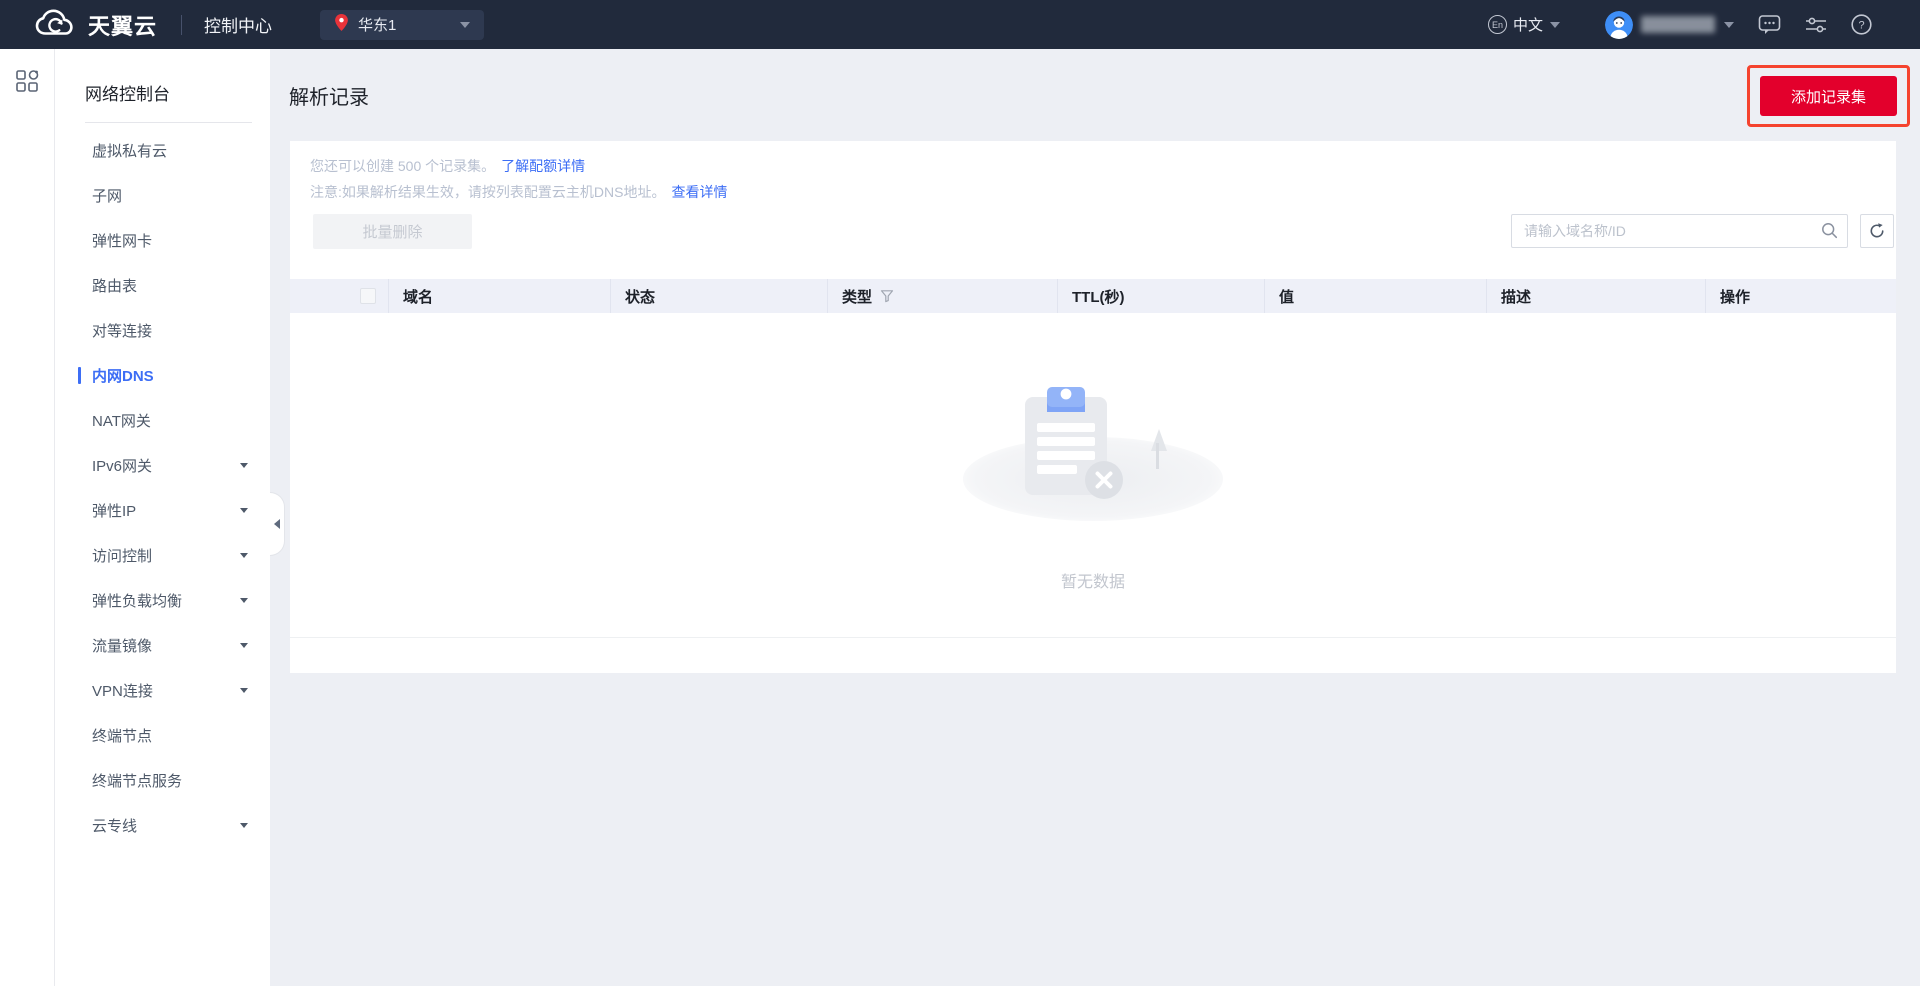 This screenshot has width=1920, height=986. What do you see at coordinates (1527, 25) in the screenshot?
I see `language-label: 中文` at bounding box center [1527, 25].